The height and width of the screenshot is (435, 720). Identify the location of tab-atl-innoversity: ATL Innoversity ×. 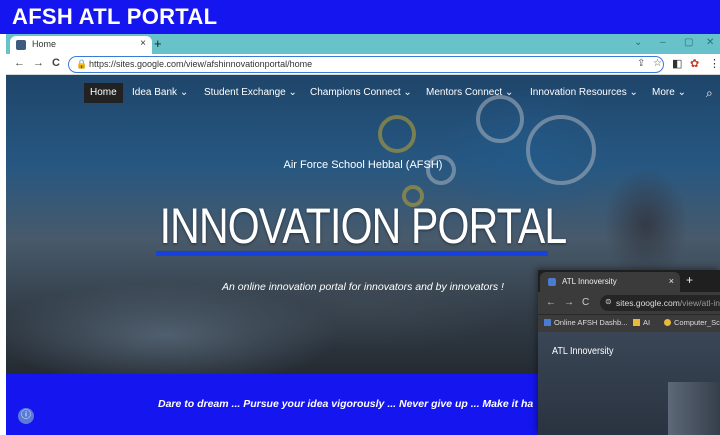
(610, 282).